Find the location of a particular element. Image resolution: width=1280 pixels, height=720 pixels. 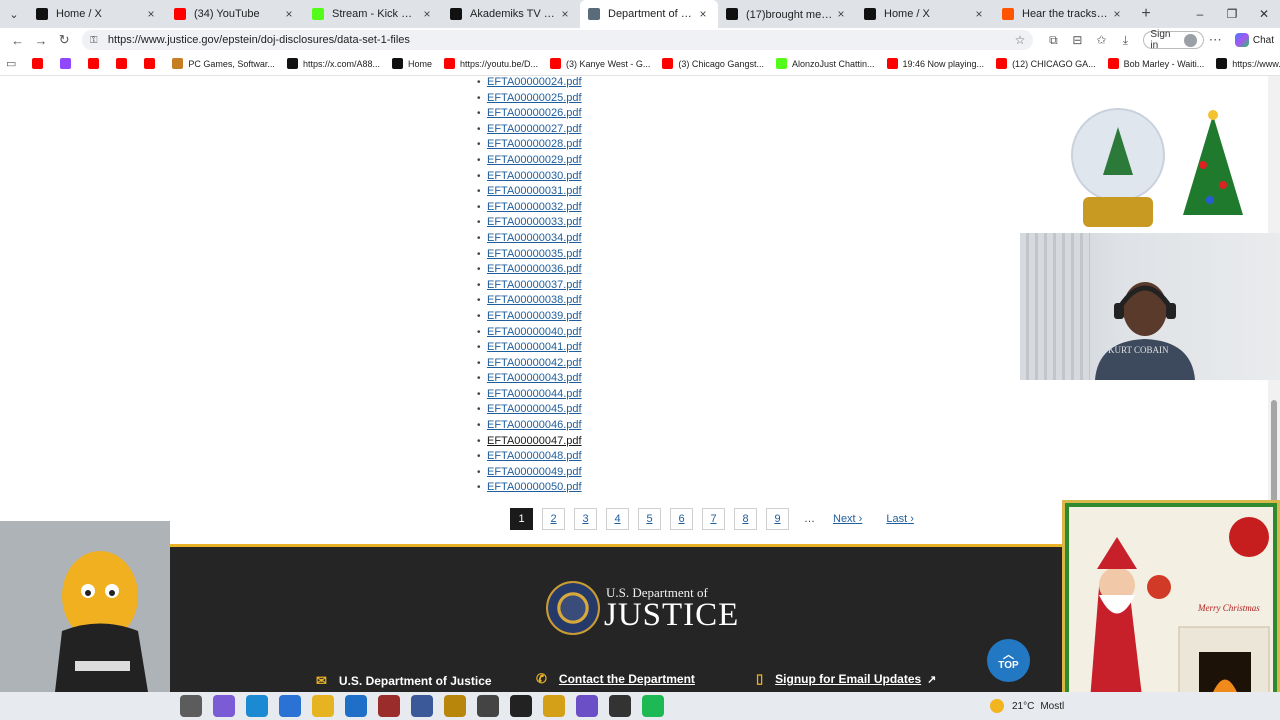

split-screen-icon: ⊟ is located at coordinates (1077, 40).